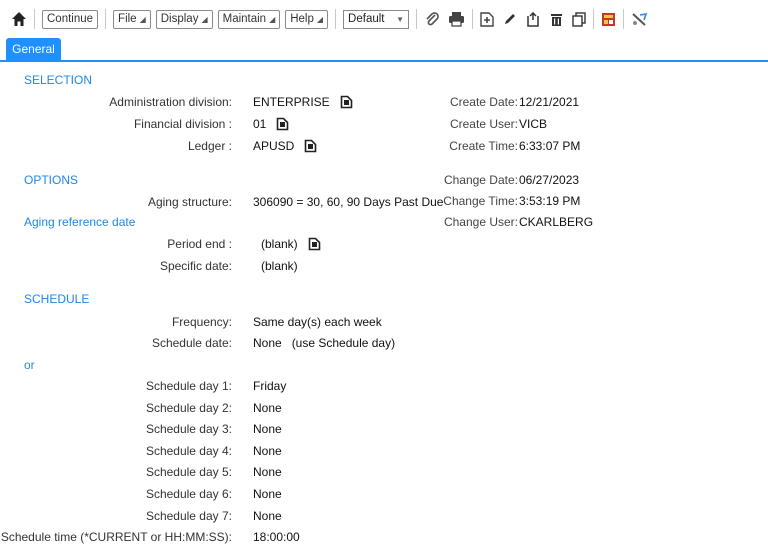 The width and height of the screenshot is (768, 545). I want to click on help-menu-label: Help, so click(302, 18).